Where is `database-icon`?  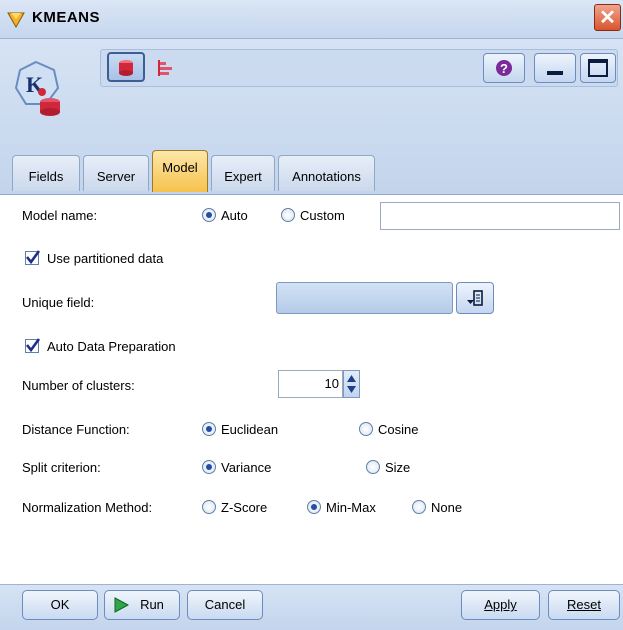
database-icon is located at coordinates (126, 68).